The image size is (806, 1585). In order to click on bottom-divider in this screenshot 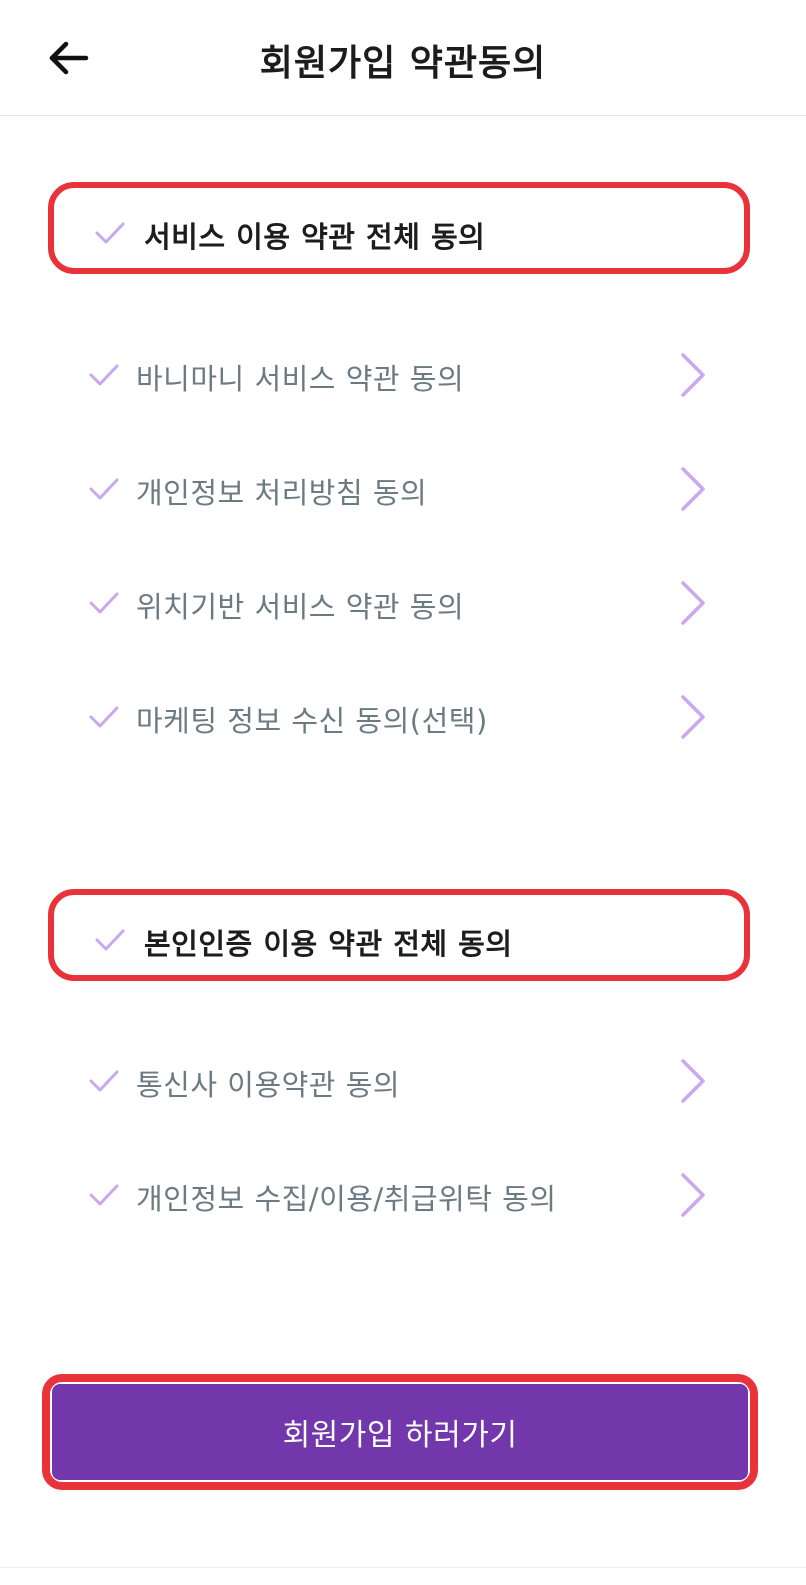, I will do `click(403, 1567)`.